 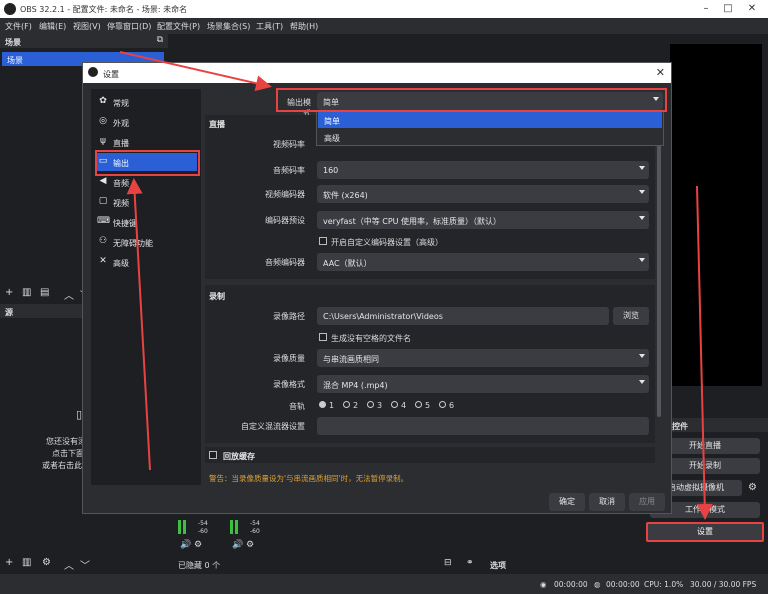 I want to click on sources-panel: 源 ▯ 您还没有添 点击下面 或者右击此, so click(x=43, y=429).